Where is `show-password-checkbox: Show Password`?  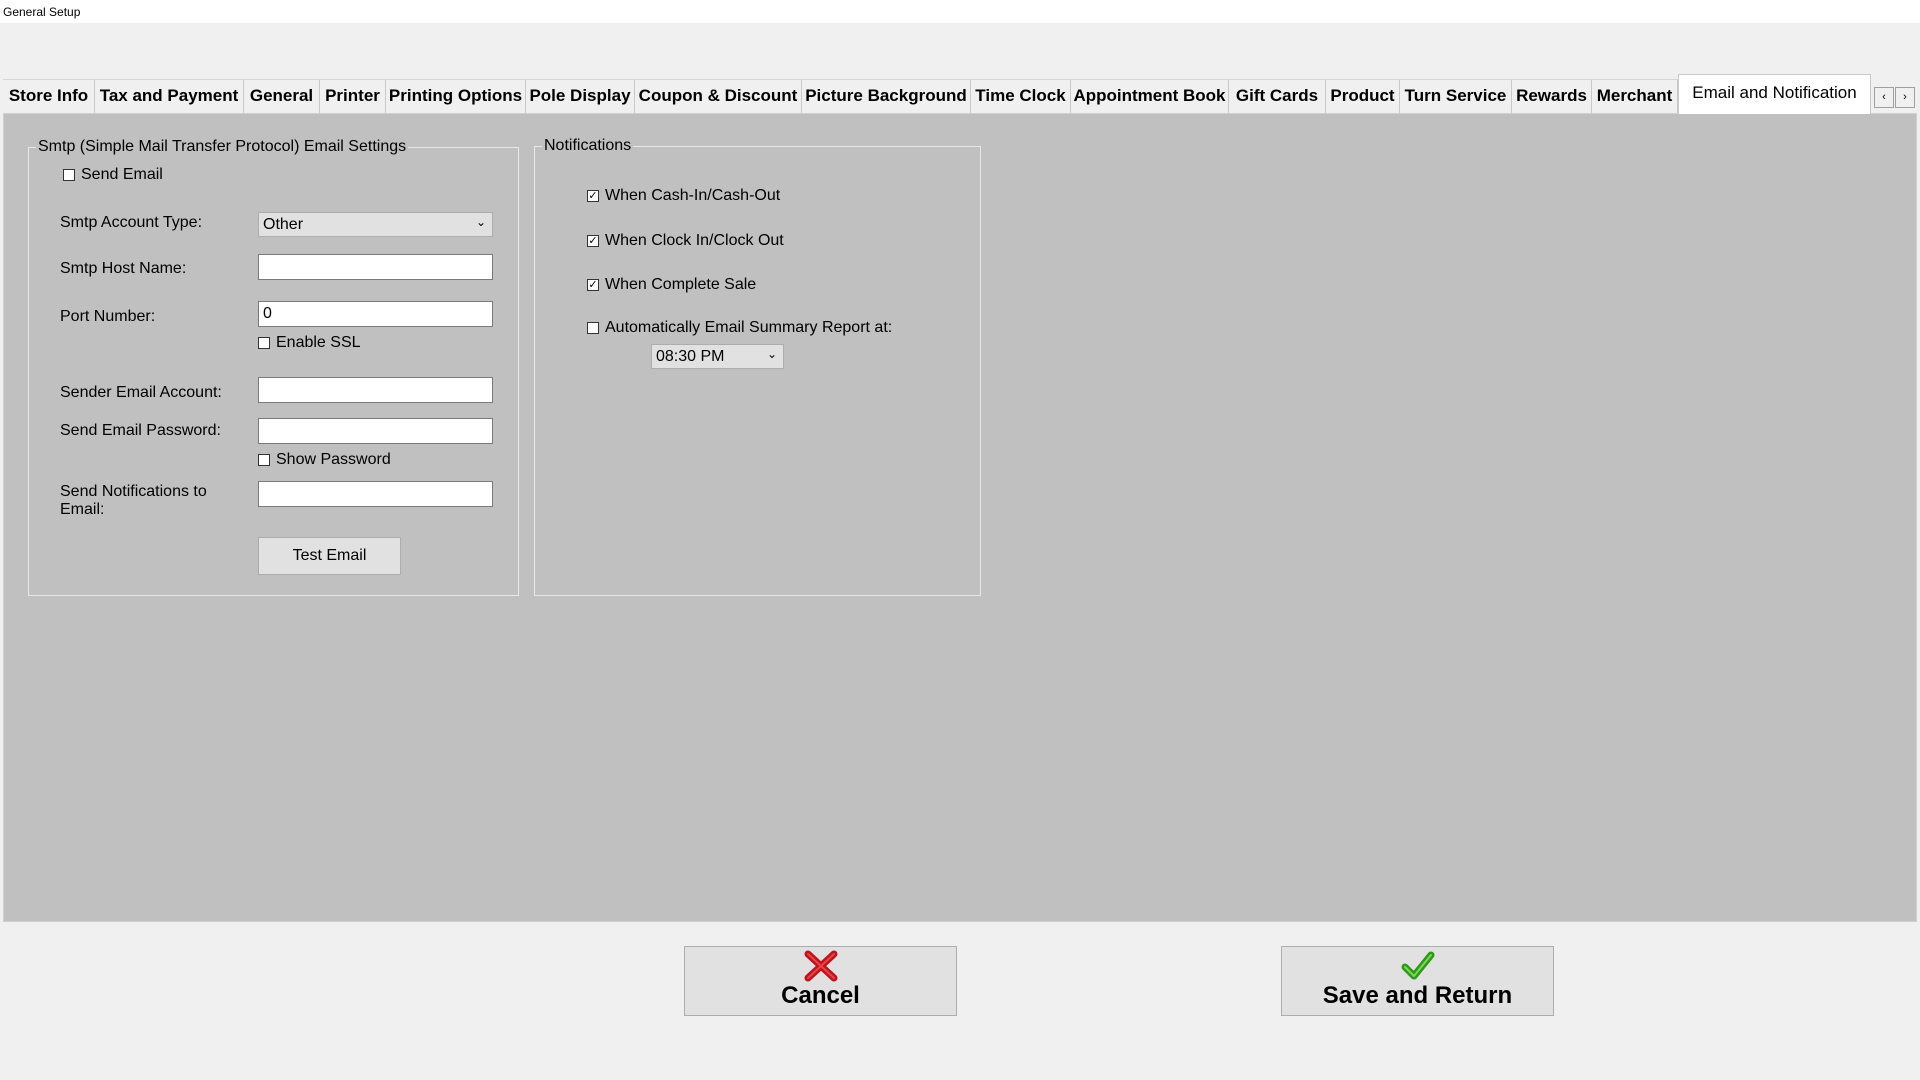
show-password-checkbox: Show Password is located at coordinates (324, 460).